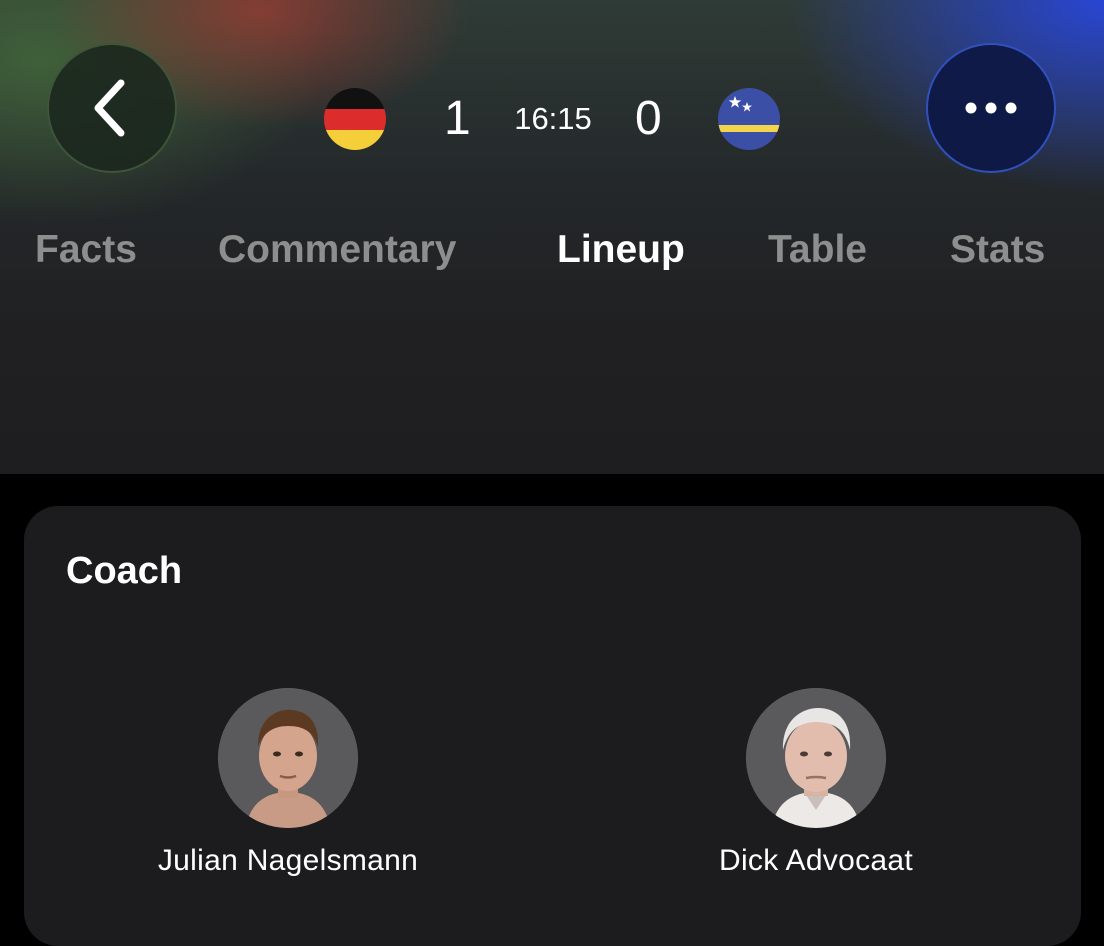  I want to click on home-score: 1, so click(457, 118).